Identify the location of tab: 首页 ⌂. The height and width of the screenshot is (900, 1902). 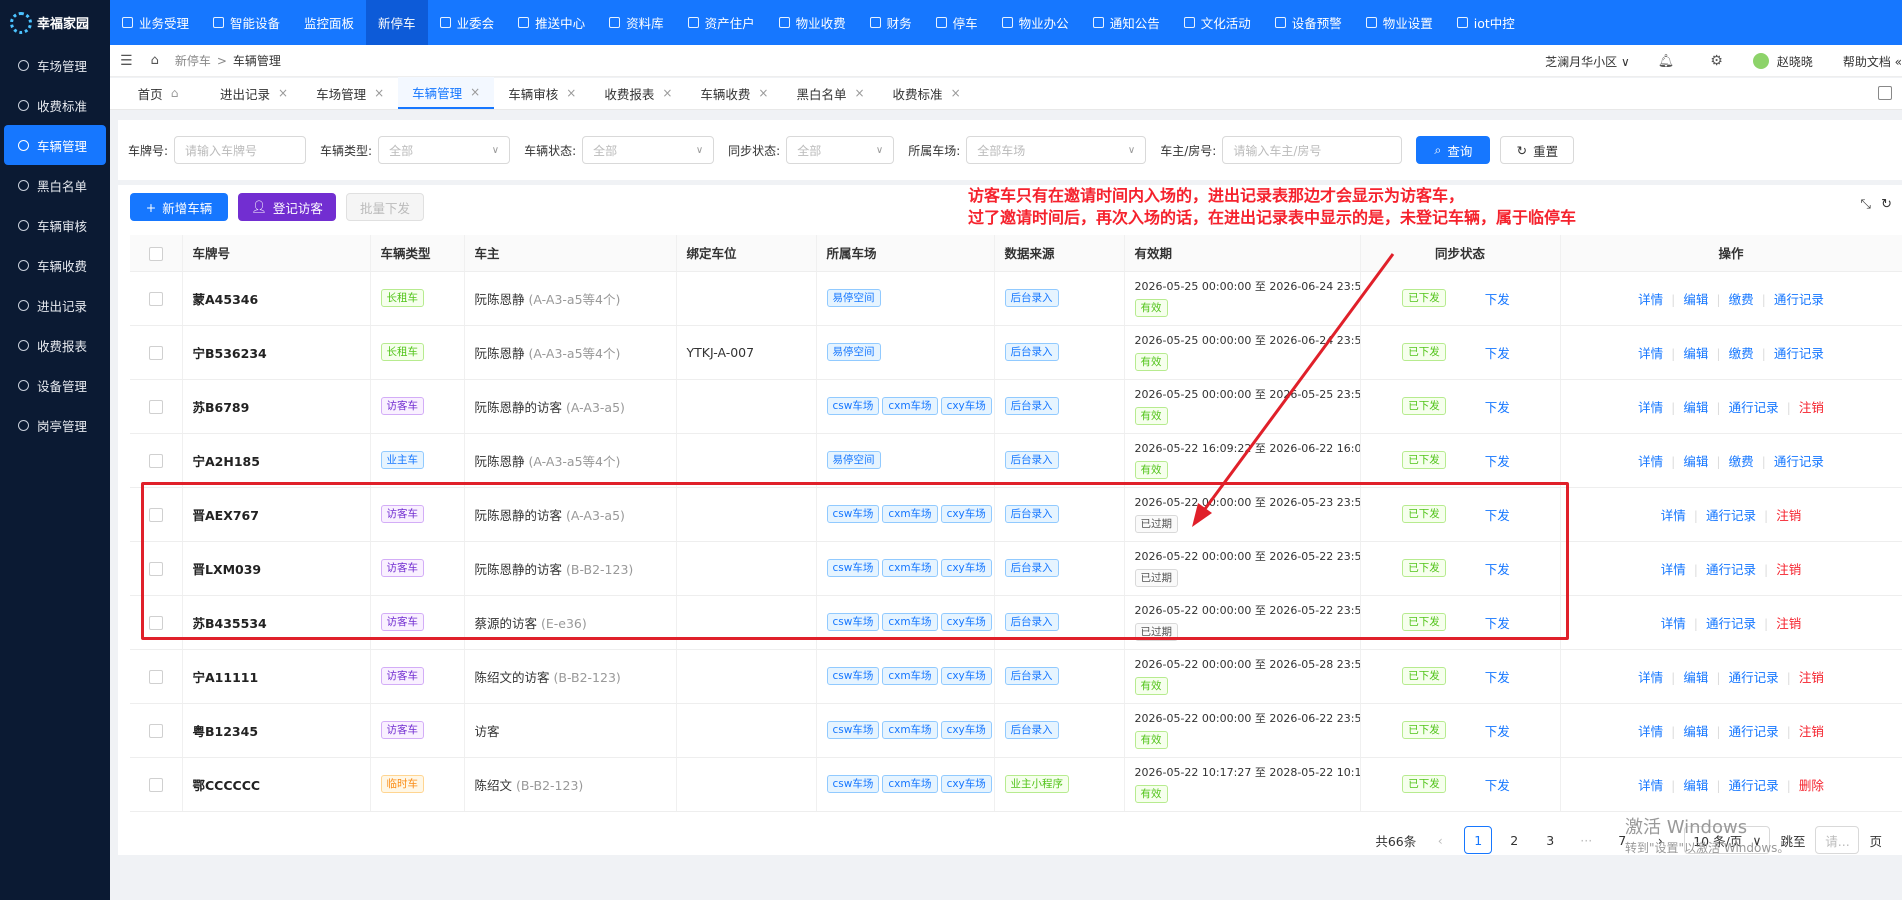
(158, 93).